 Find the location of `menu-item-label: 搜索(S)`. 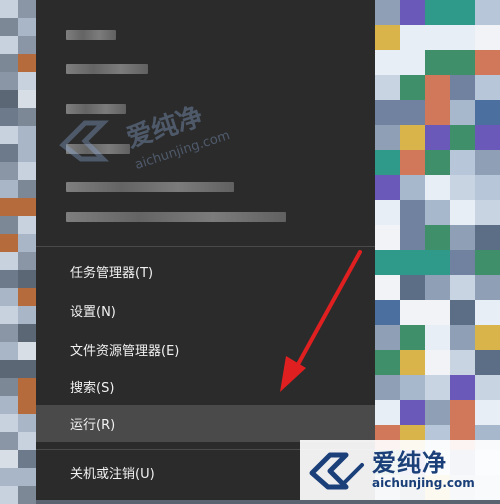

menu-item-label: 搜索(S) is located at coordinates (92, 388).